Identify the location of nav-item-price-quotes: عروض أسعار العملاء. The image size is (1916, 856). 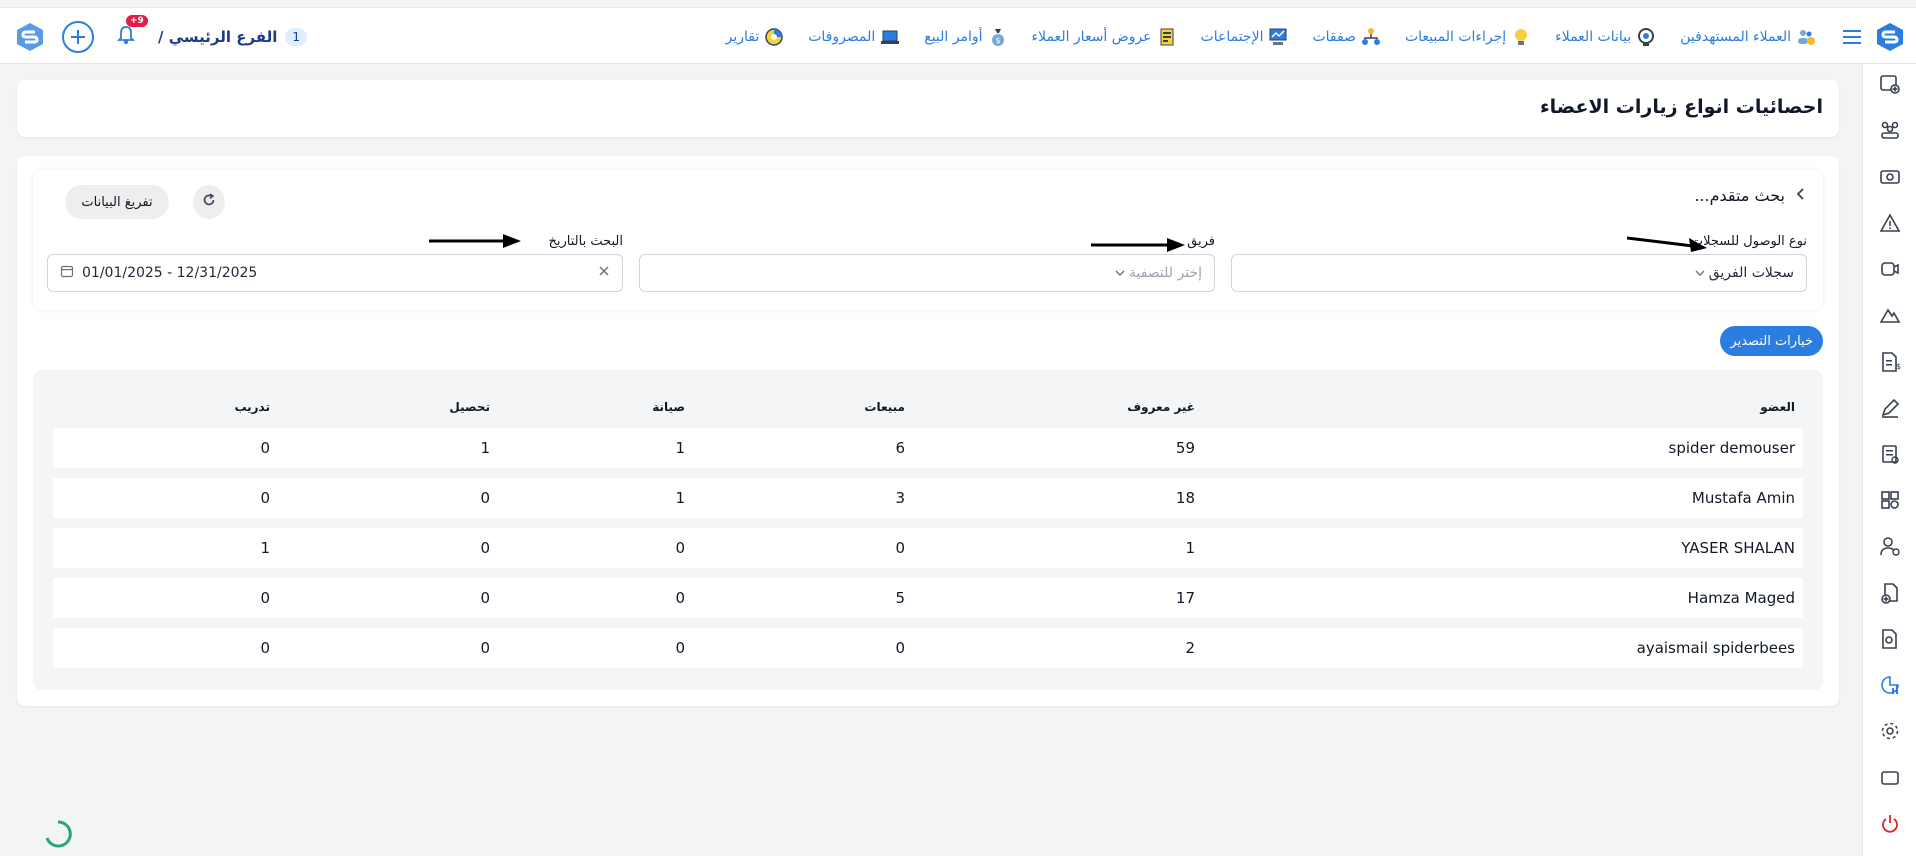
(1104, 36).